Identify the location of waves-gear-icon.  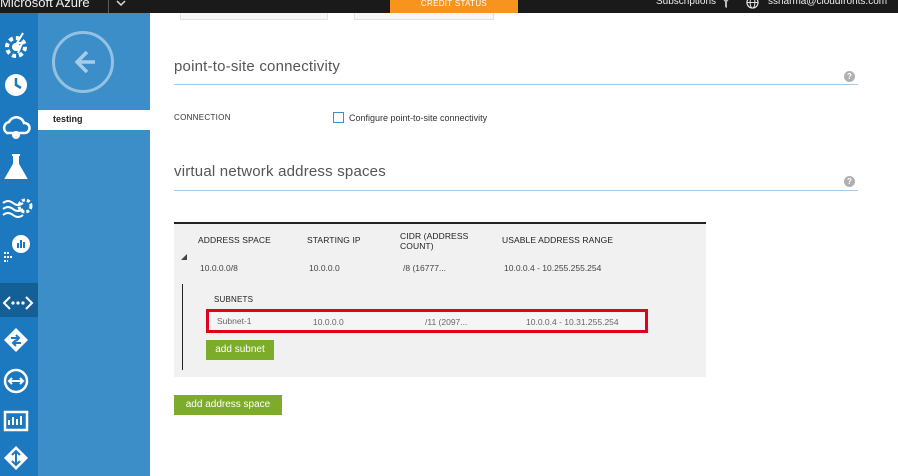
(17, 207).